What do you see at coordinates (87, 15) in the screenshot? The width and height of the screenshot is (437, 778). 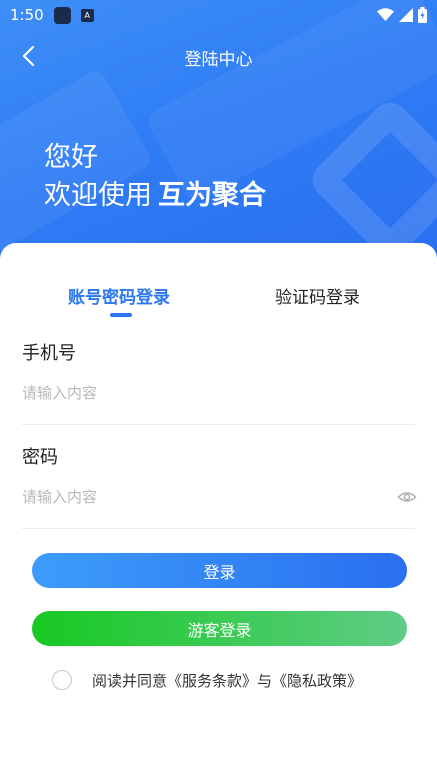 I see `app-notification-icon-a: A` at bounding box center [87, 15].